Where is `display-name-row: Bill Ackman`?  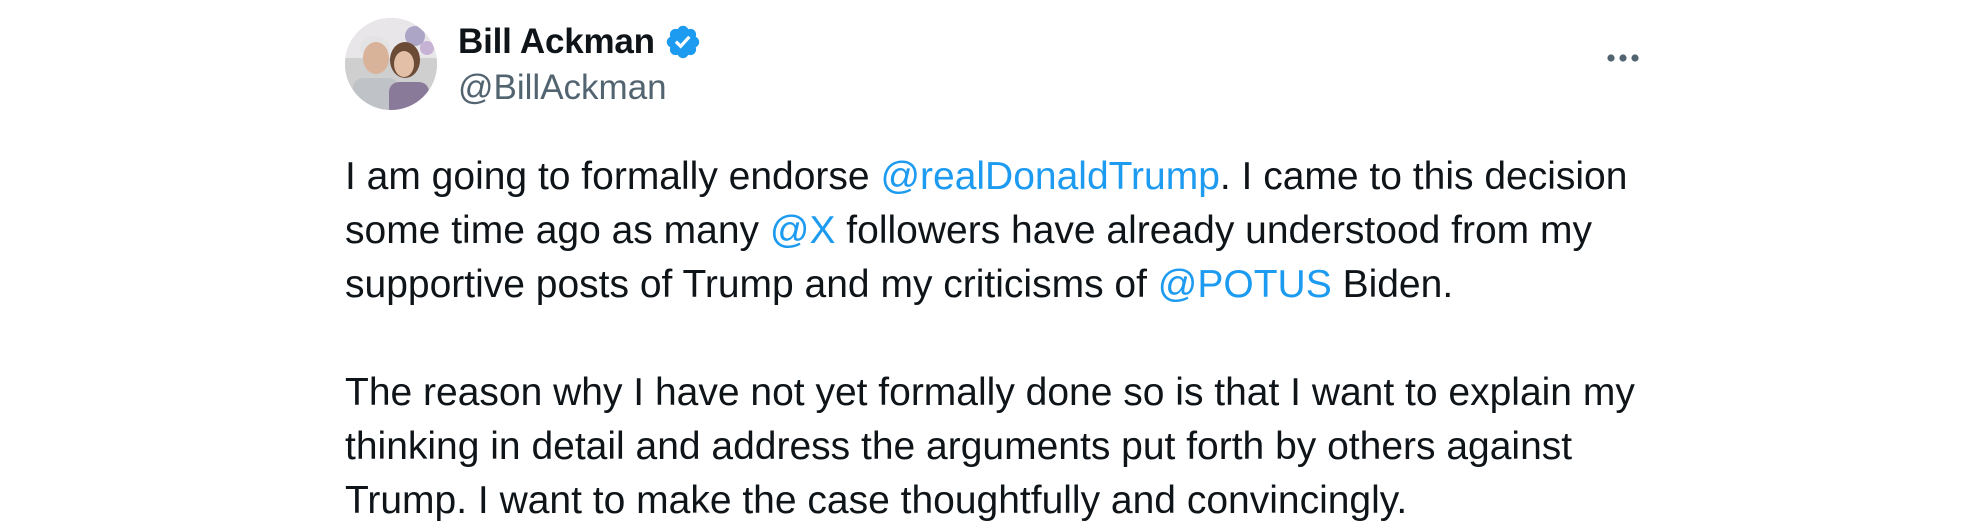 display-name-row: Bill Ackman is located at coordinates (580, 42).